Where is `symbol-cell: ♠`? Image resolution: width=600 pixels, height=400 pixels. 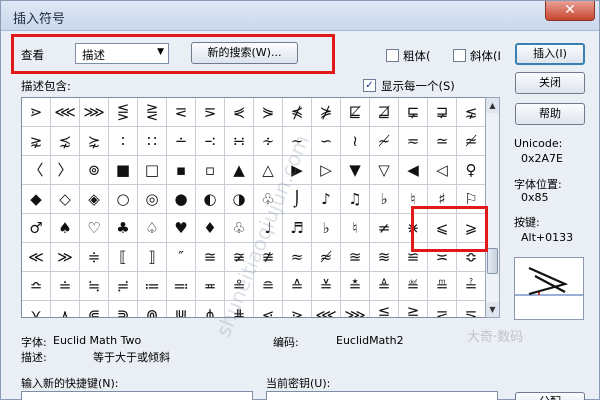
symbol-cell: ♠ is located at coordinates (65, 228).